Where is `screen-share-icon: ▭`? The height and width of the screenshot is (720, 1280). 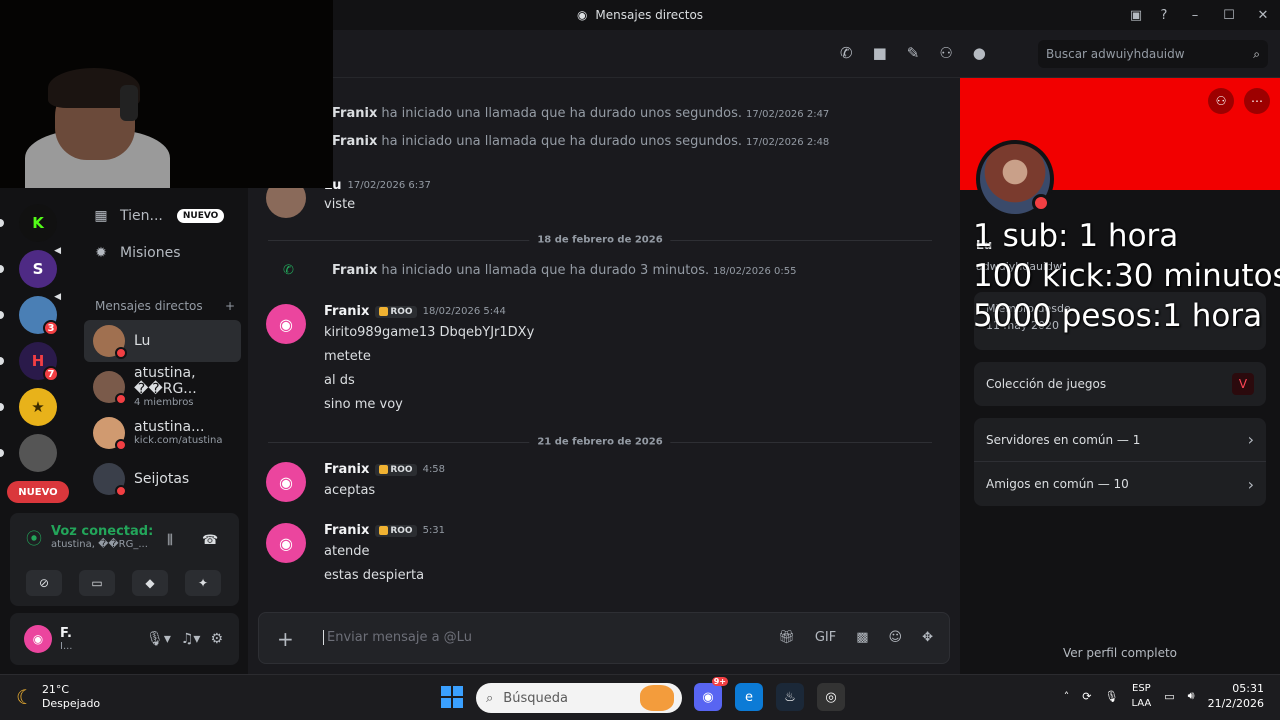
screen-share-icon: ▭ is located at coordinates (97, 583).